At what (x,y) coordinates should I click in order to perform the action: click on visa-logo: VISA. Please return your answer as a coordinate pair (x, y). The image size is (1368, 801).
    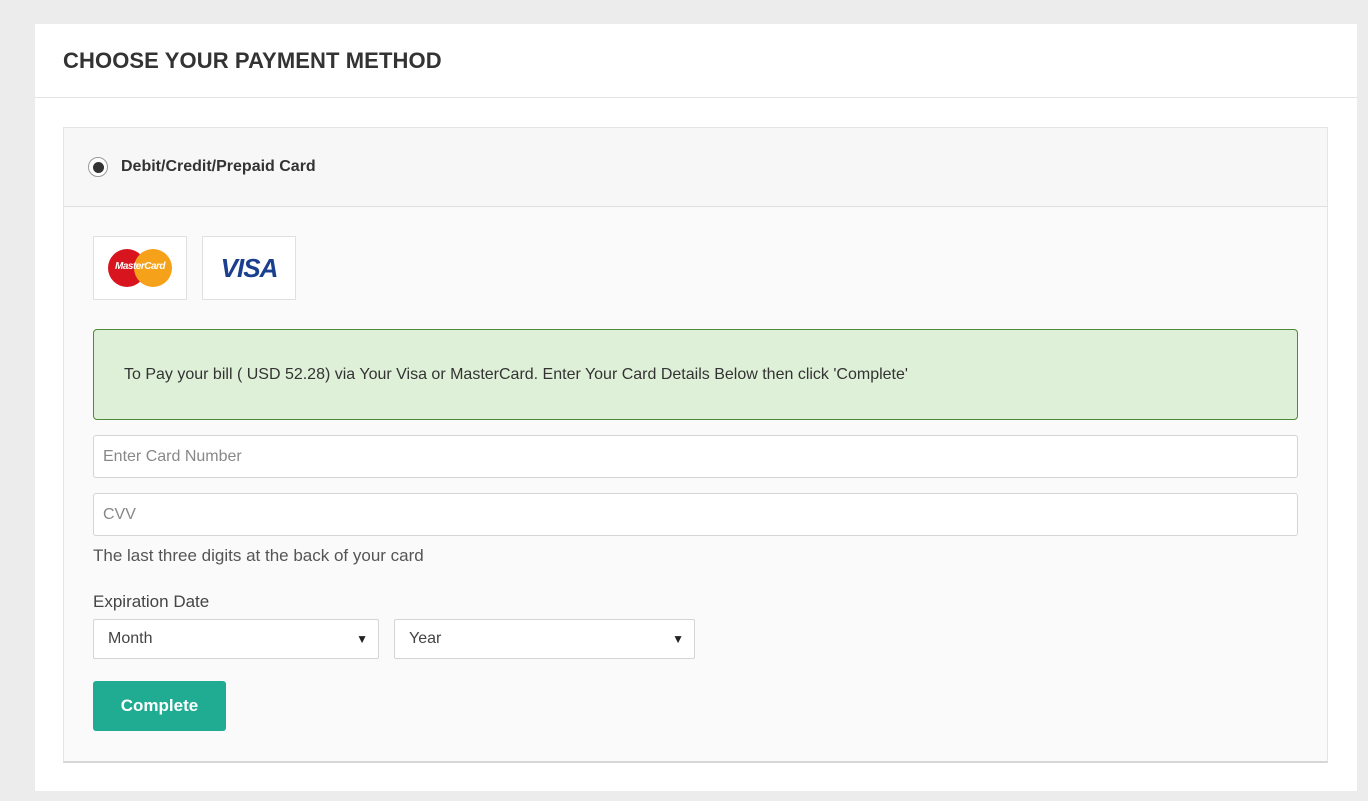
    Looking at the image, I should click on (249, 268).